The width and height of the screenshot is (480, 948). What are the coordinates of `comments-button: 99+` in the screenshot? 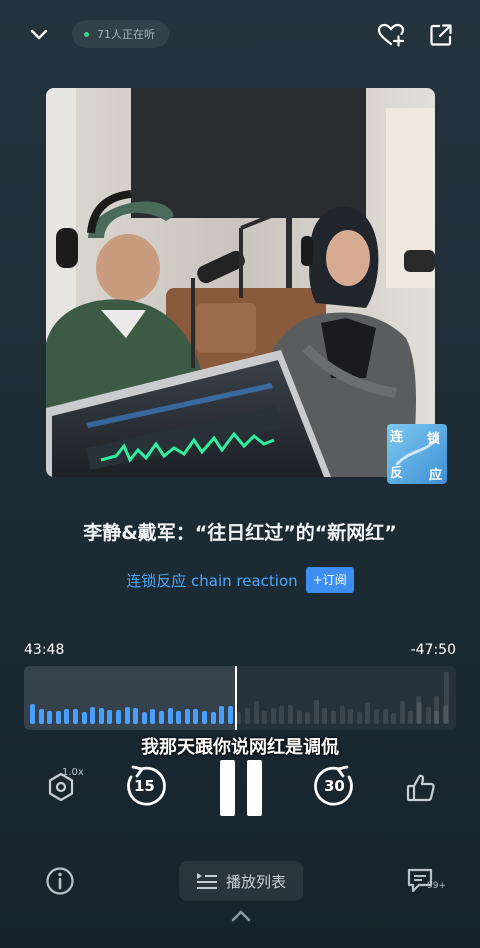 It's located at (428, 881).